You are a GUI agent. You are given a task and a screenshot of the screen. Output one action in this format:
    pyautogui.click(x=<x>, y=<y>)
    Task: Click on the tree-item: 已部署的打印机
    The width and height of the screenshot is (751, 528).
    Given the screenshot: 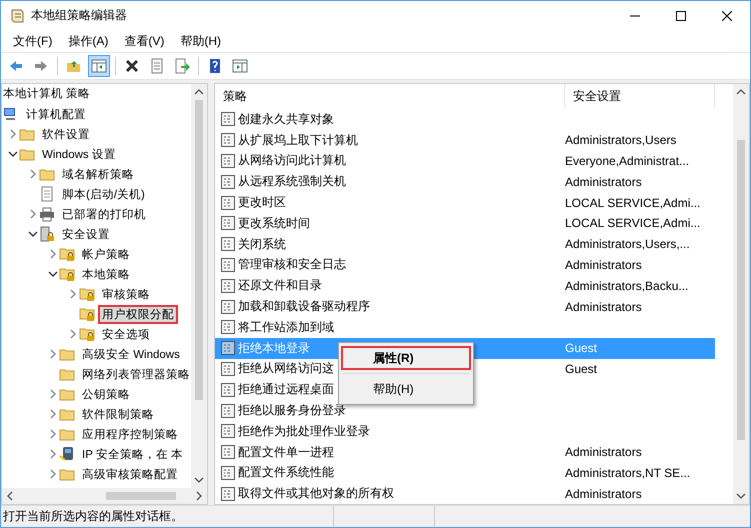 What is the action you would take?
    pyautogui.click(x=104, y=214)
    